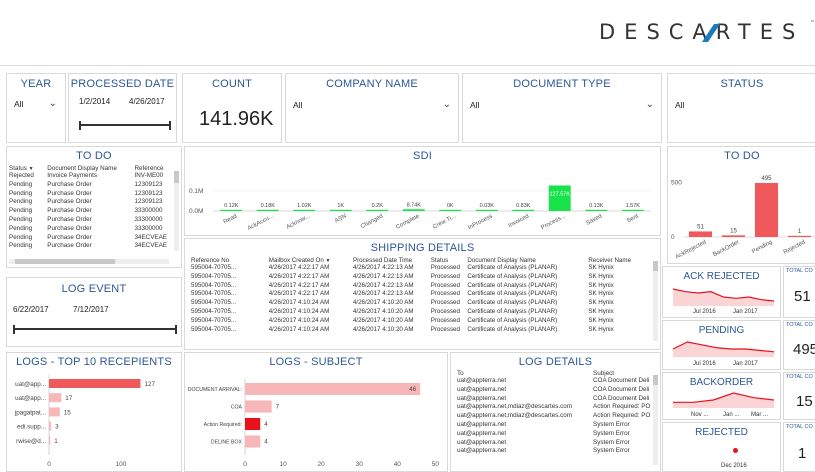 This screenshot has height=472, width=815. Describe the element at coordinates (800, 232) in the screenshot. I see `data-label: 1` at that location.